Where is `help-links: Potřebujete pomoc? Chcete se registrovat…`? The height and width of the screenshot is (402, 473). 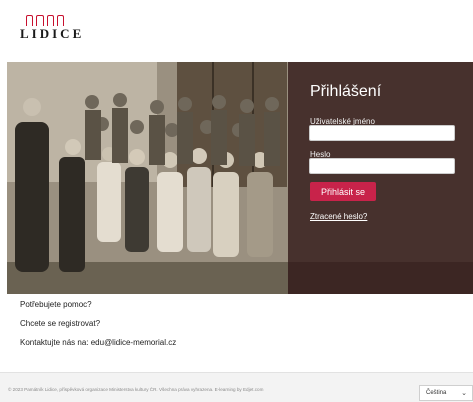 help-links: Potřebujete pomoc? Chcete se registrovat… is located at coordinates (98, 328).